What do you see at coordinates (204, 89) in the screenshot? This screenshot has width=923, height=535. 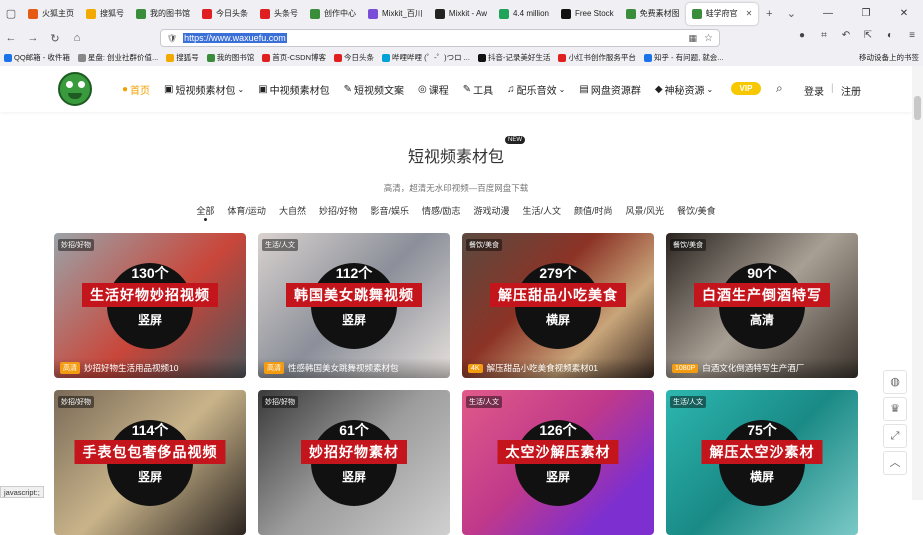 I see `nav-item: ▣ 短视频素材包 ⌄` at bounding box center [204, 89].